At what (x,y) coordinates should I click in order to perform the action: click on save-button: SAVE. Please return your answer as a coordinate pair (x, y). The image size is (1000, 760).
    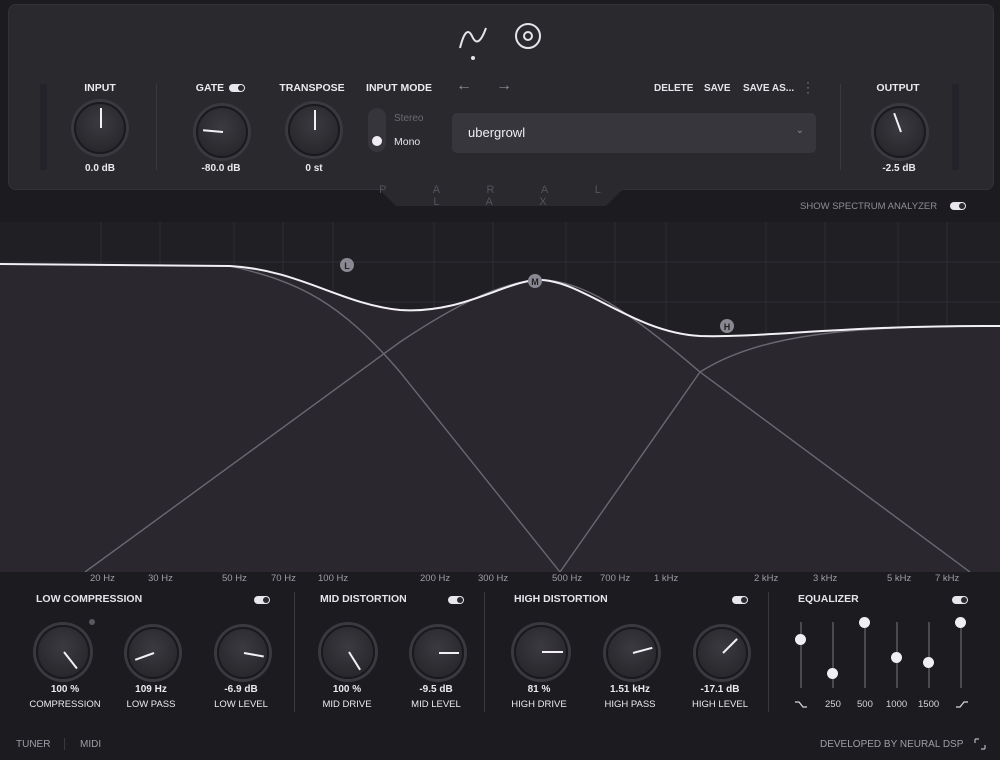
    Looking at the image, I should click on (717, 88).